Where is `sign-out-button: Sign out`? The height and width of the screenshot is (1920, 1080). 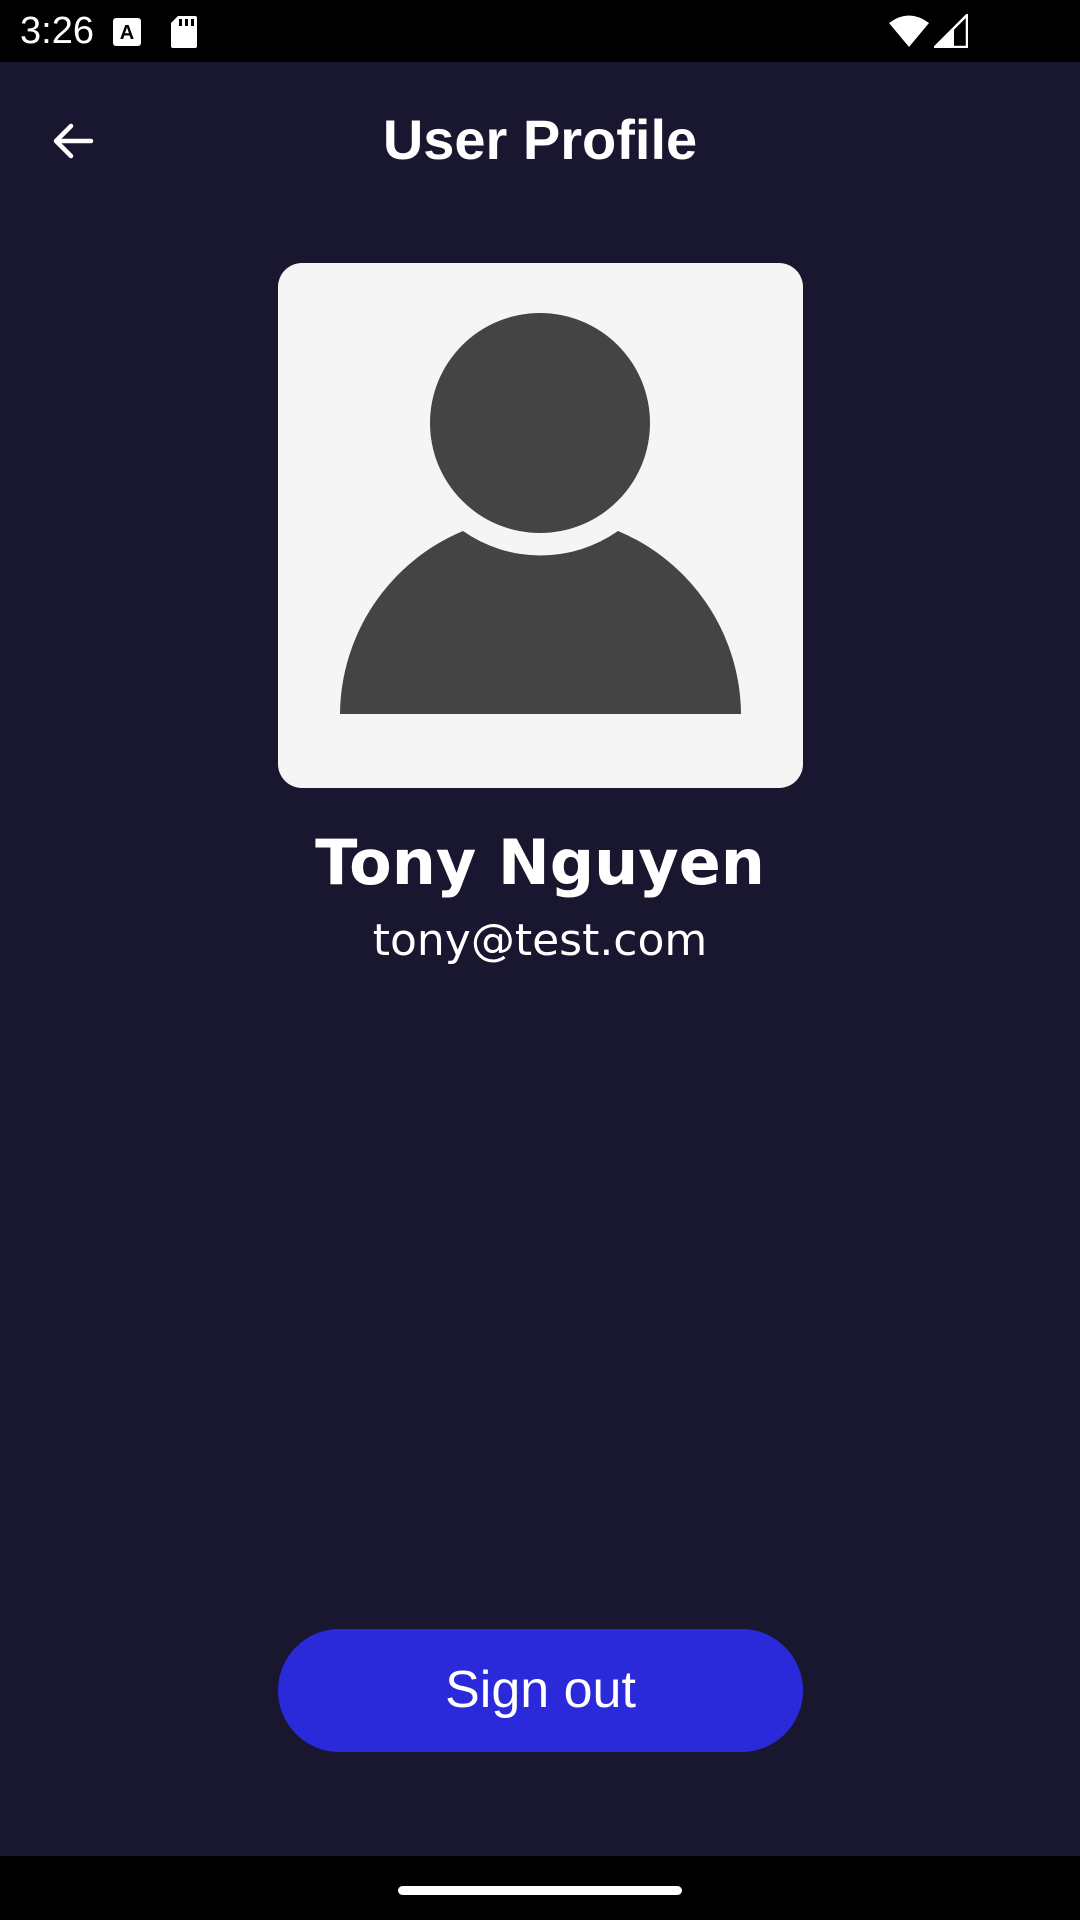
sign-out-button: Sign out is located at coordinates (540, 1690).